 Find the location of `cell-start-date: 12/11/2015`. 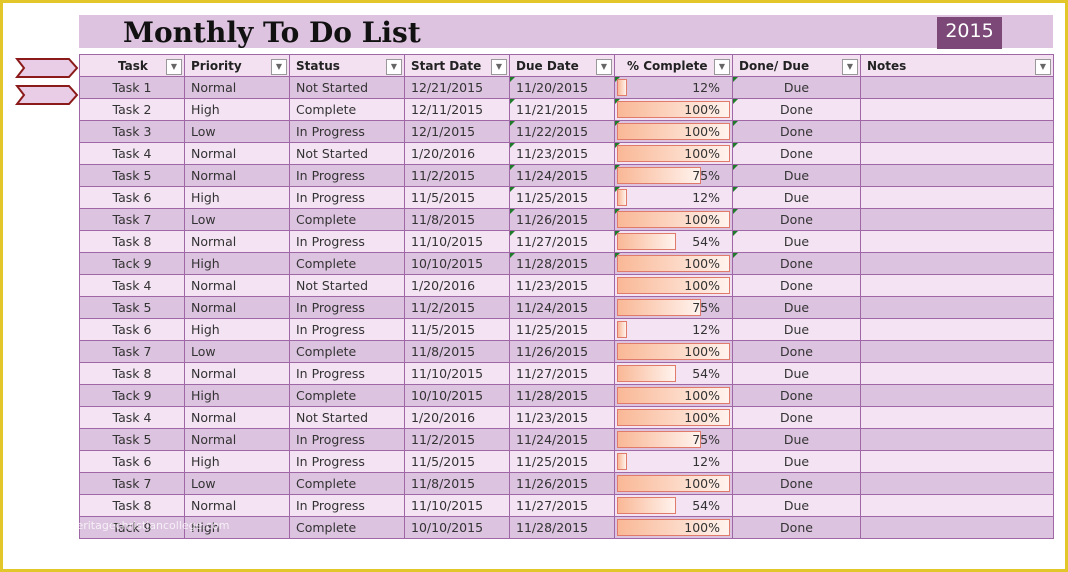

cell-start-date: 12/11/2015 is located at coordinates (457, 109).